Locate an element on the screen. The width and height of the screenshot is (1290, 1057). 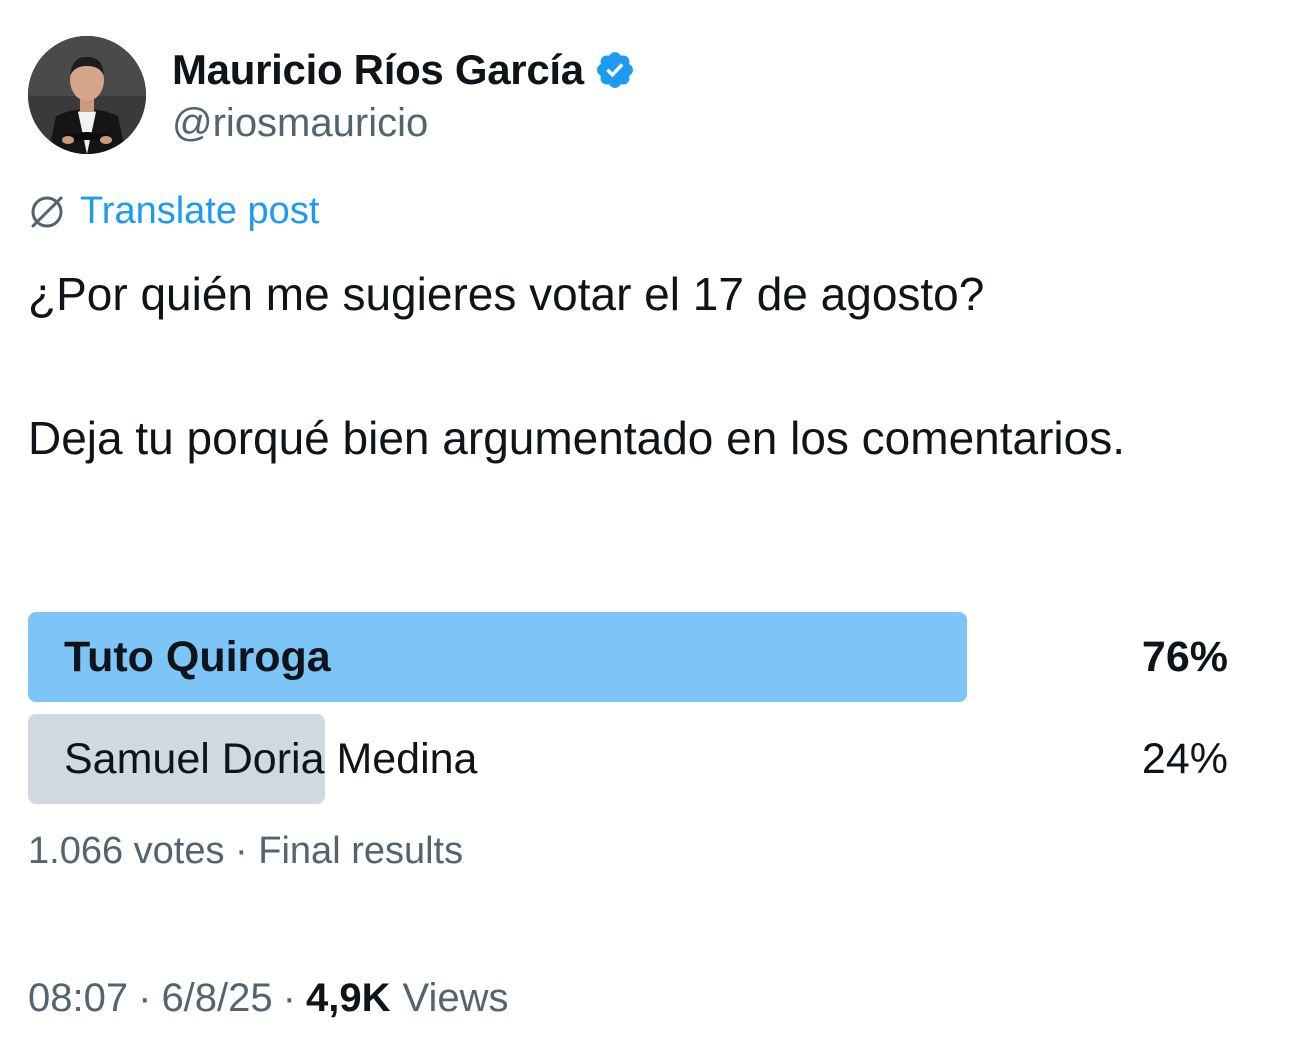
verified-badge-icon is located at coordinates (615, 70).